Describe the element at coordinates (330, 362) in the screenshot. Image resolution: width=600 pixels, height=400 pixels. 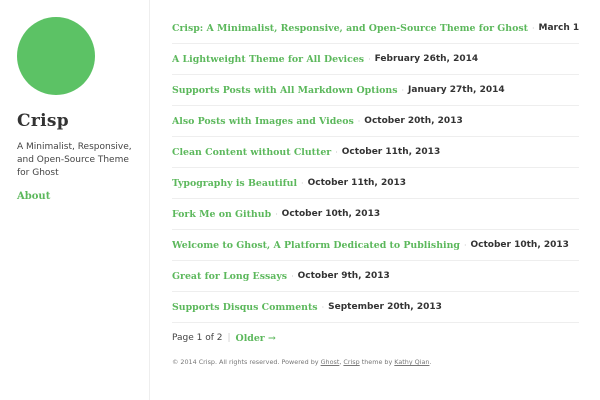
I see `footer-ghost-link: Ghost` at that location.